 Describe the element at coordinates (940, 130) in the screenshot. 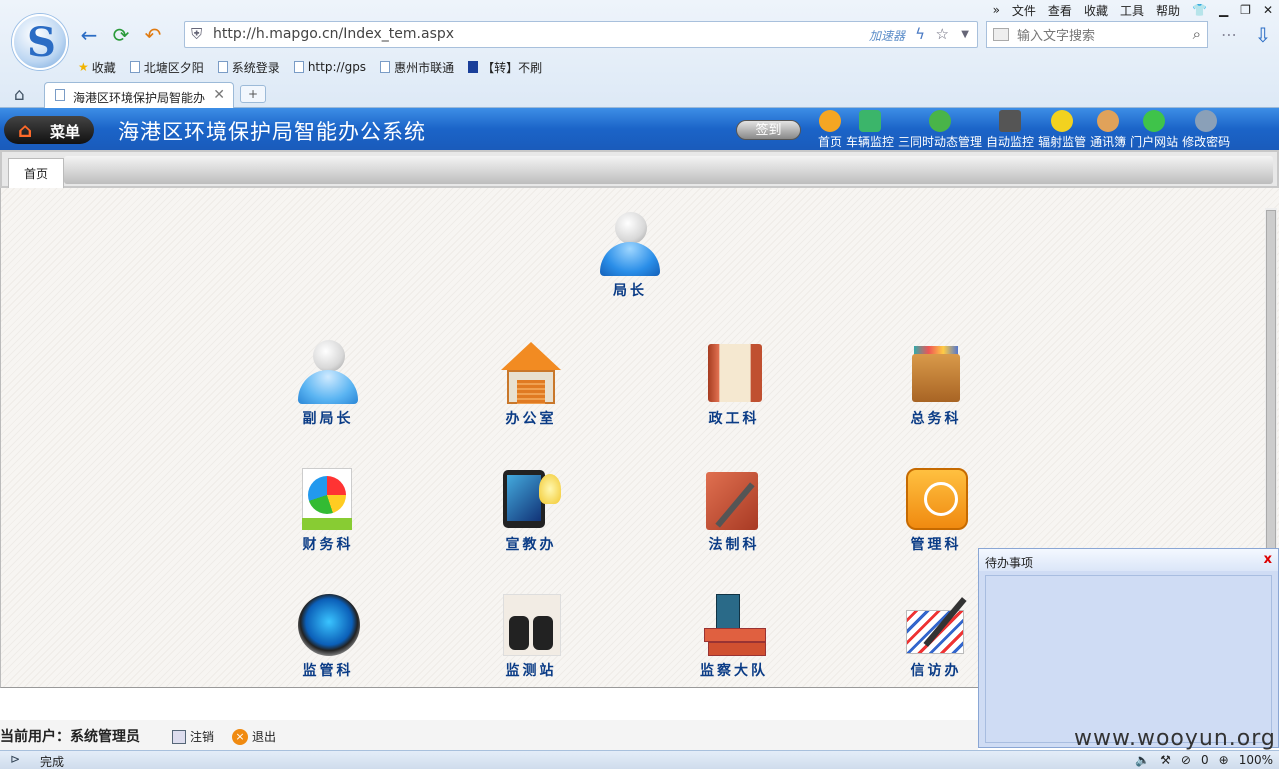

I see `nav-three-simultaneous: 三同时动态管理` at that location.